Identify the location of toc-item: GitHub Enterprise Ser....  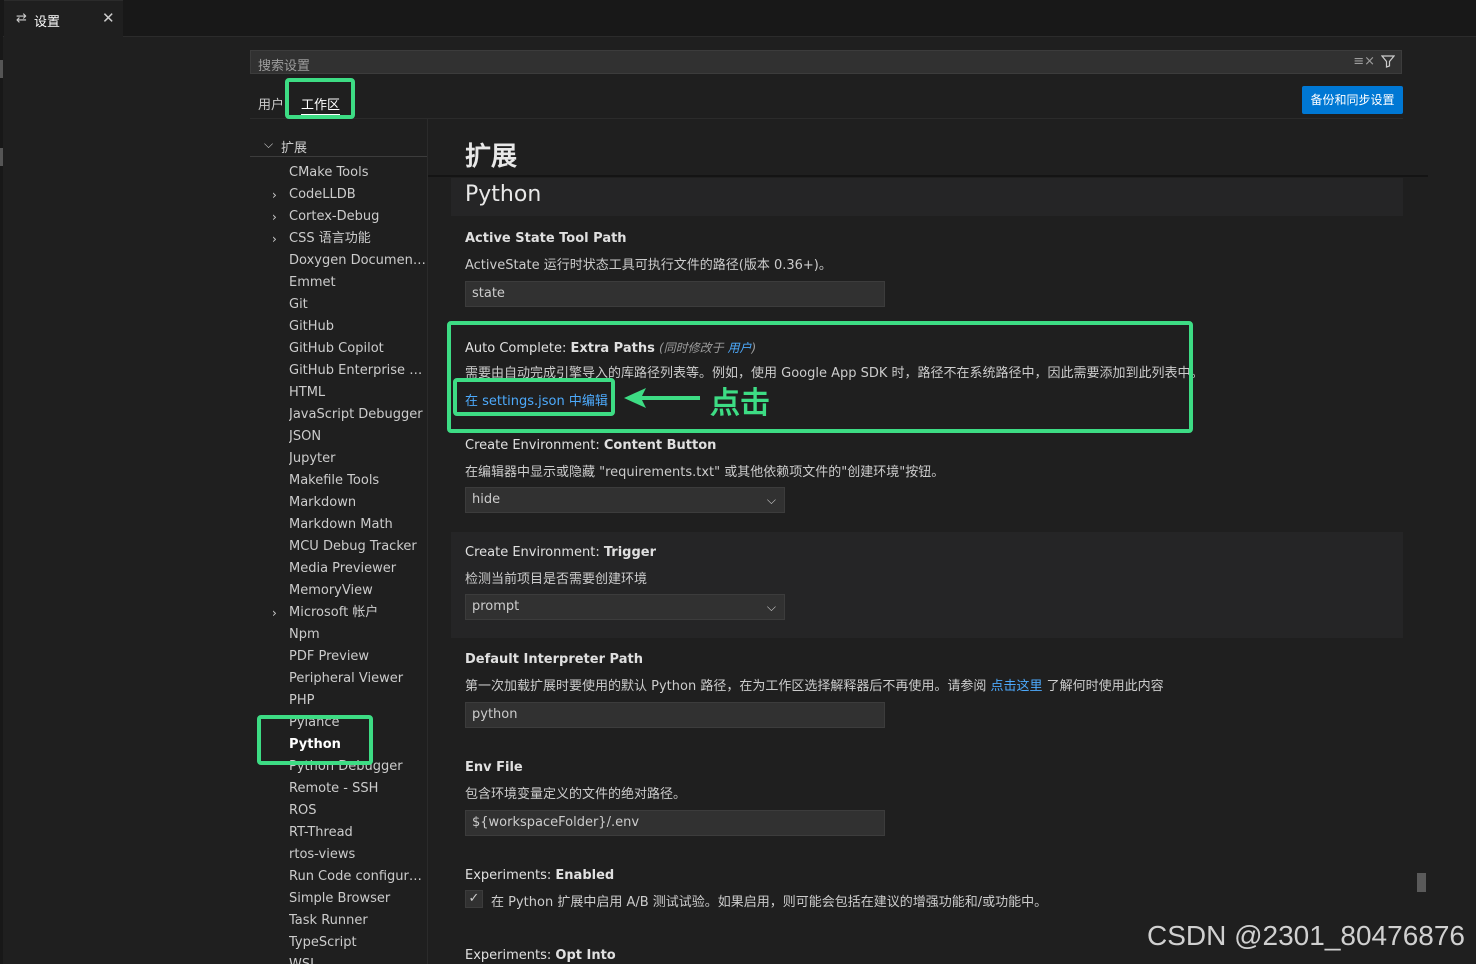
(338, 371).